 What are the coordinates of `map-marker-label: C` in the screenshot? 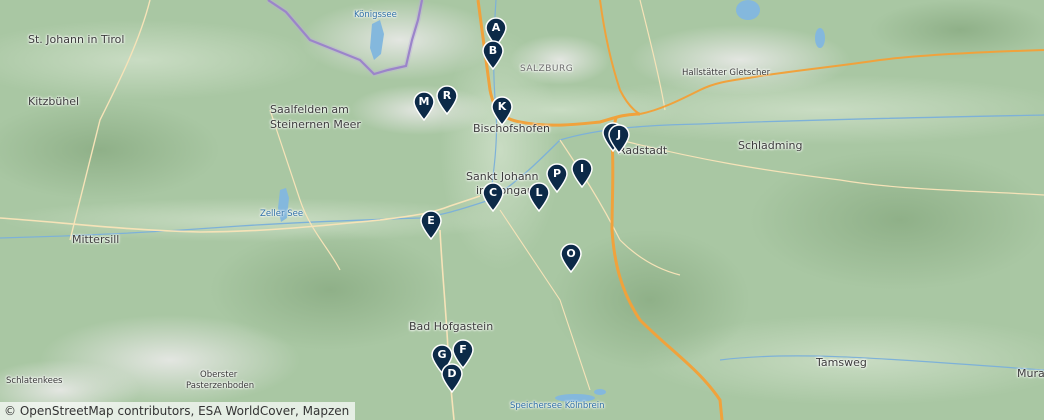 It's located at (493, 192).